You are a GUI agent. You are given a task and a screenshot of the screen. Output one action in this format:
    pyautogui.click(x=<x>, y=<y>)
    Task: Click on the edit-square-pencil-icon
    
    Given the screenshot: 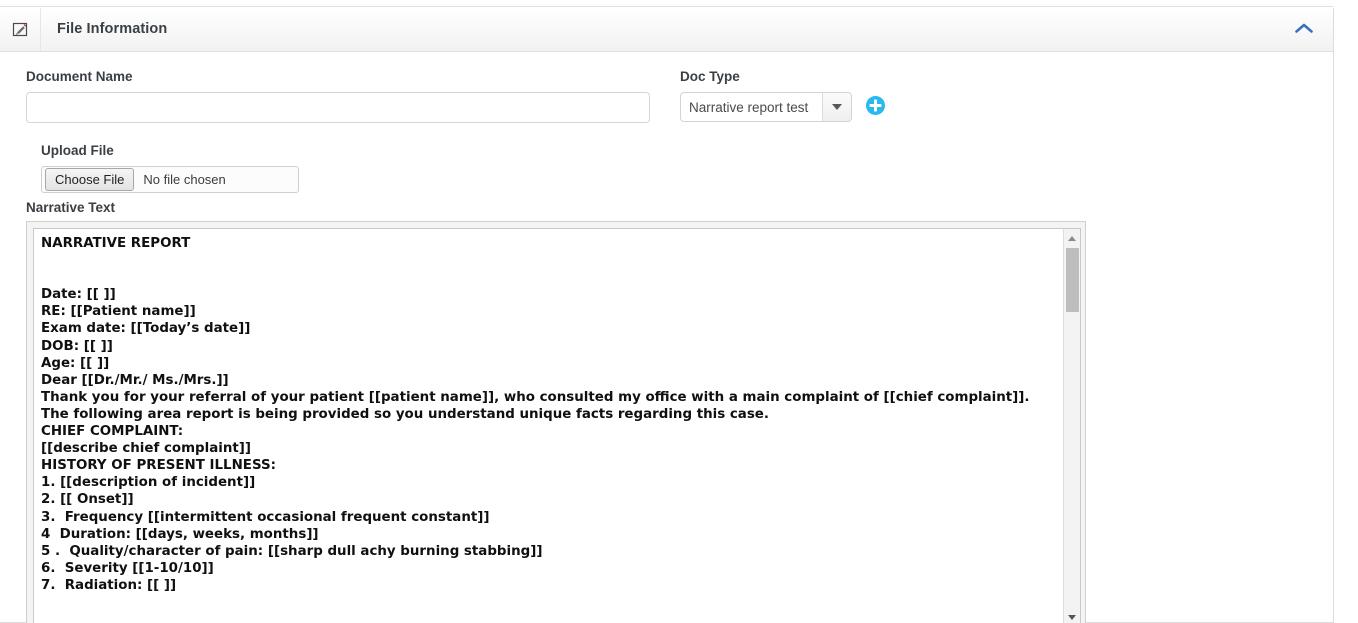 What is the action you would take?
    pyautogui.click(x=20, y=29)
    